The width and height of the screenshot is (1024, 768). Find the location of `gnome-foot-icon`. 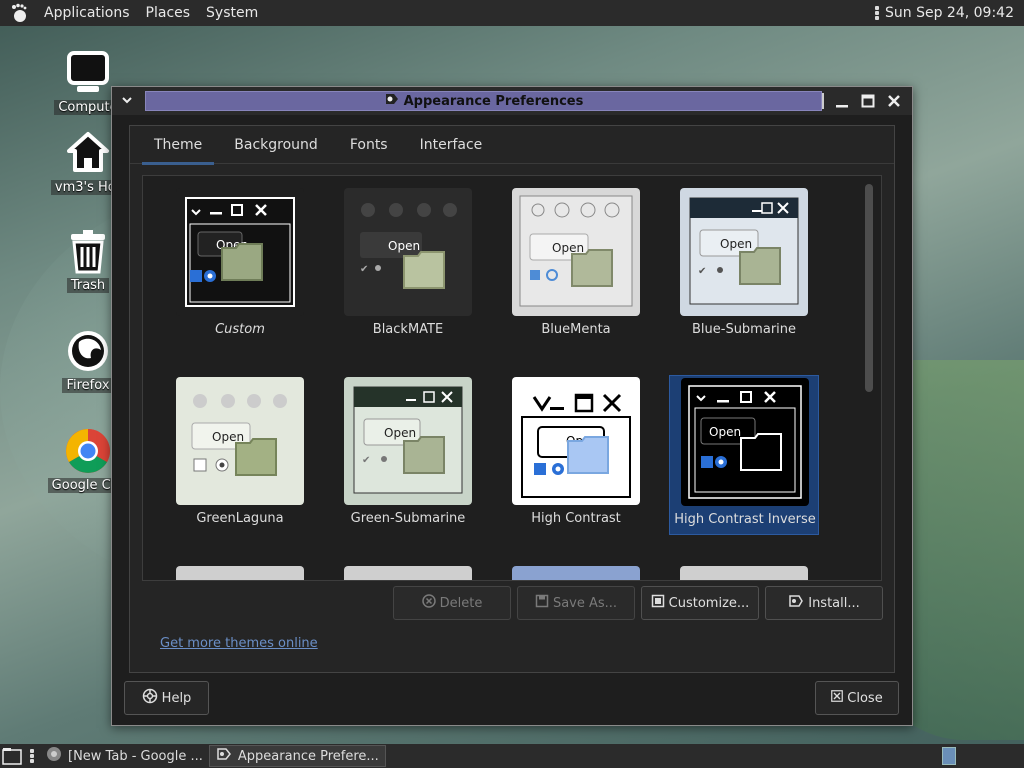

gnome-foot-icon is located at coordinates (19, 13).